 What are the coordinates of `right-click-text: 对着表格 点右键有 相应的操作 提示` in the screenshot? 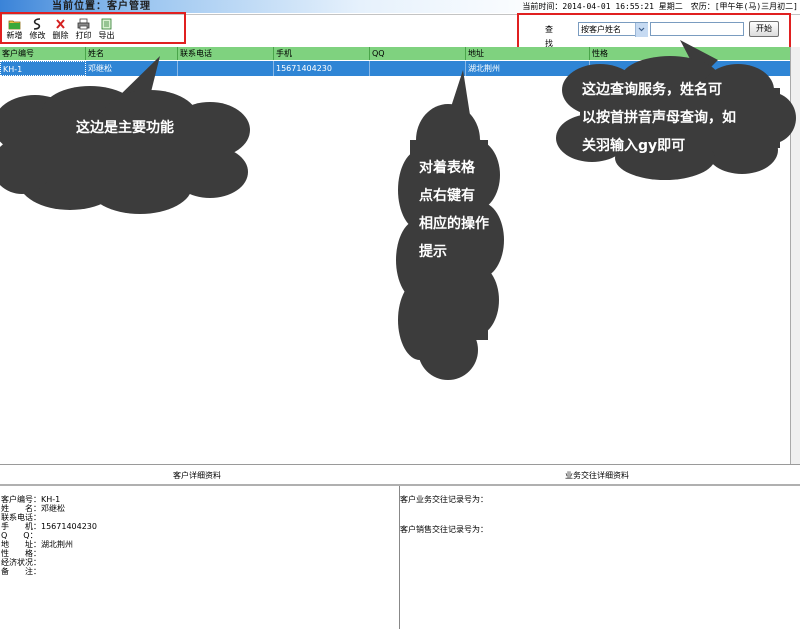 It's located at (454, 210).